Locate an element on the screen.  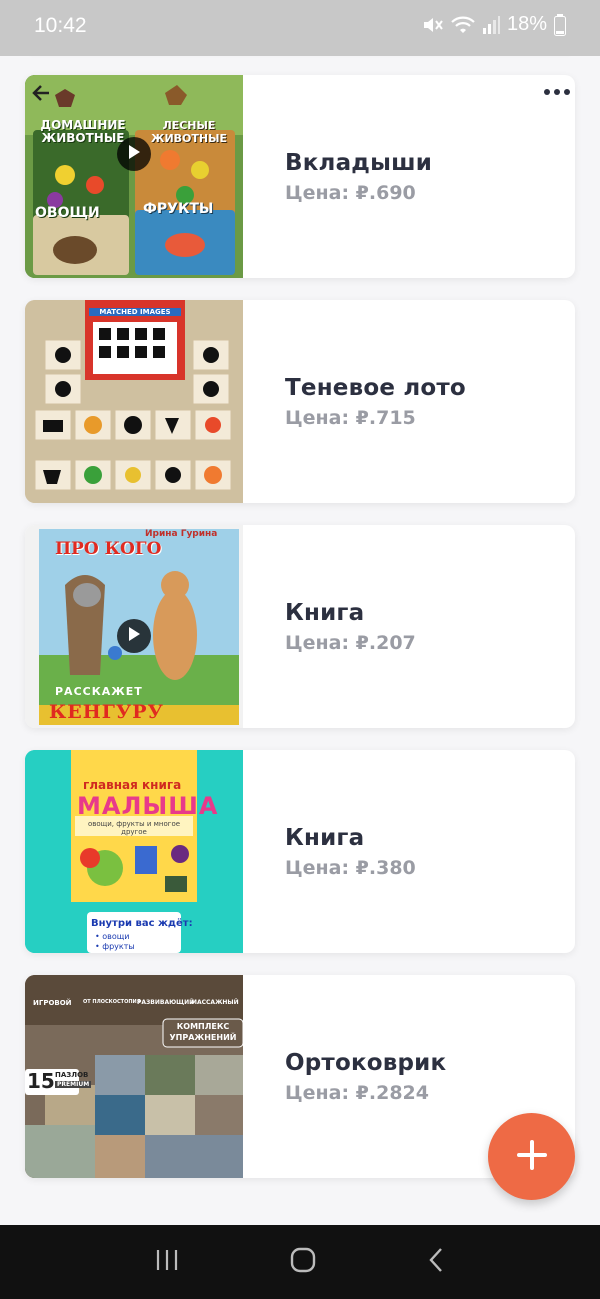
tag-3: РАЗВИВАЮЩИЙ is located at coordinates (166, 1002).